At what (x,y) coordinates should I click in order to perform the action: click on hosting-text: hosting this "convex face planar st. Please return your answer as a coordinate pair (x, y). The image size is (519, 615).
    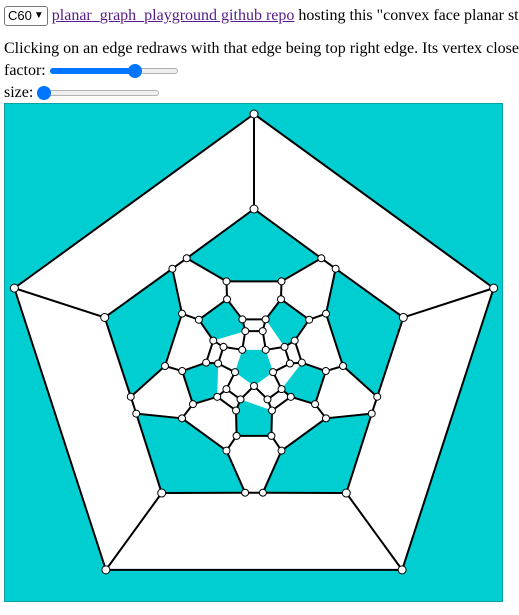
    Looking at the image, I should click on (408, 15).